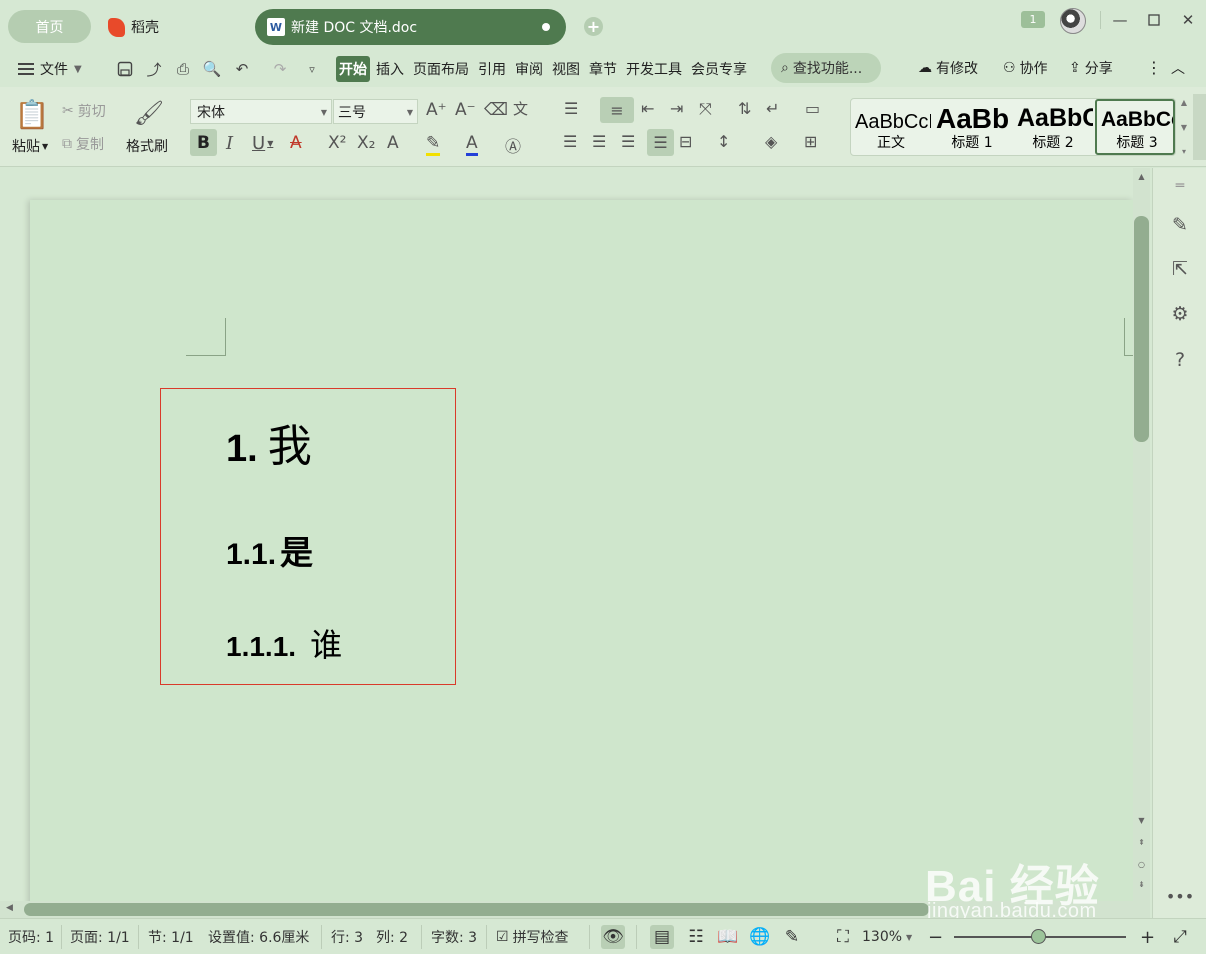  Describe the element at coordinates (723, 141) in the screenshot. I see `line-spacing-icon: ↕` at that location.